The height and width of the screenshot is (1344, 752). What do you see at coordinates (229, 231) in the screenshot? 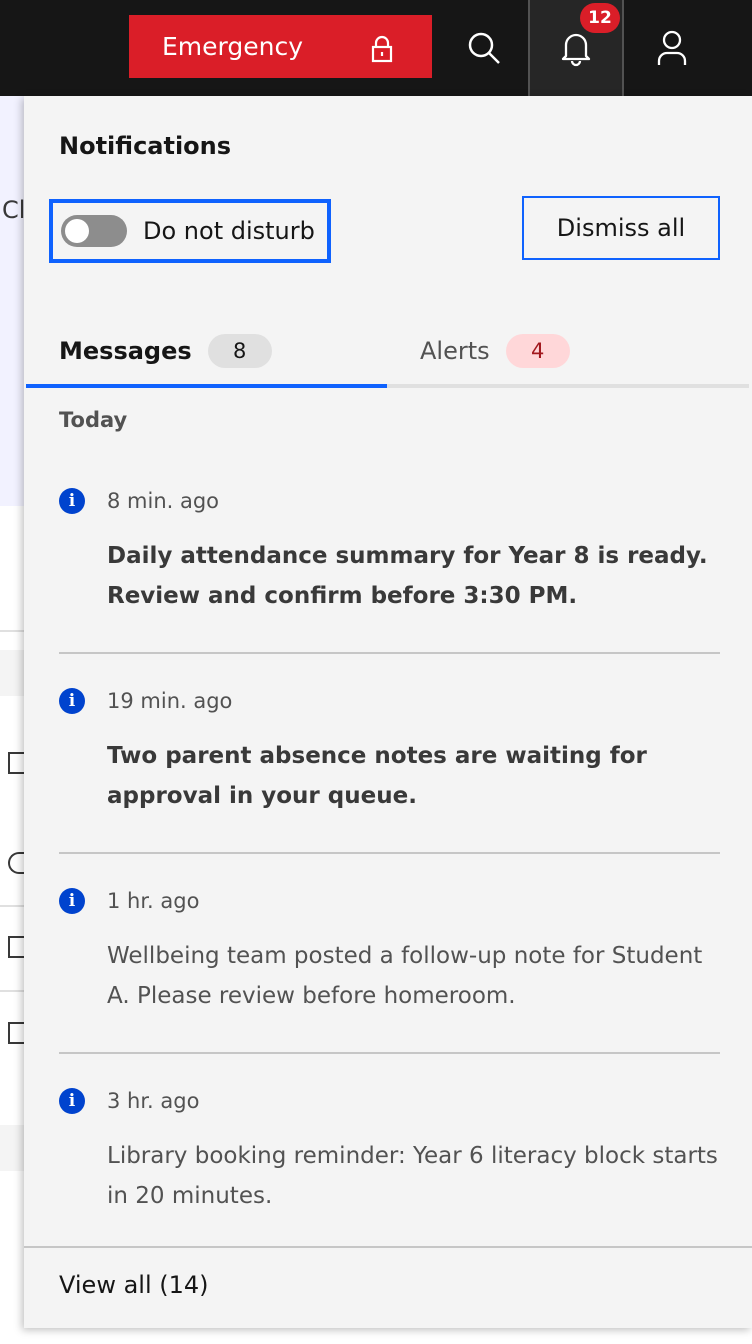
I see `do-not-disturb-label: Do not disturb` at bounding box center [229, 231].